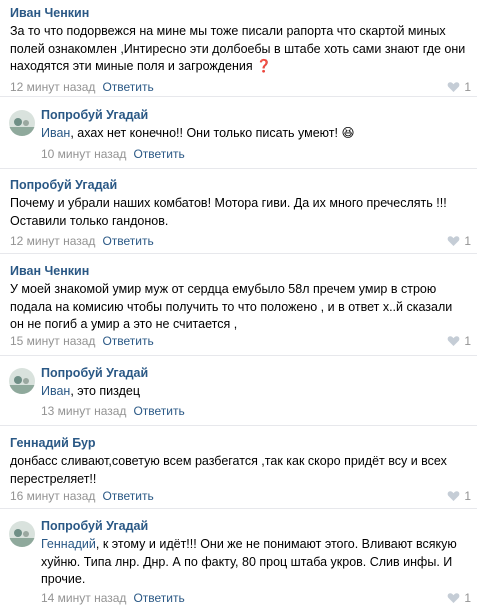 This screenshot has width=477, height=610. I want to click on comment-text: Иван, это пиздец, so click(253, 392).